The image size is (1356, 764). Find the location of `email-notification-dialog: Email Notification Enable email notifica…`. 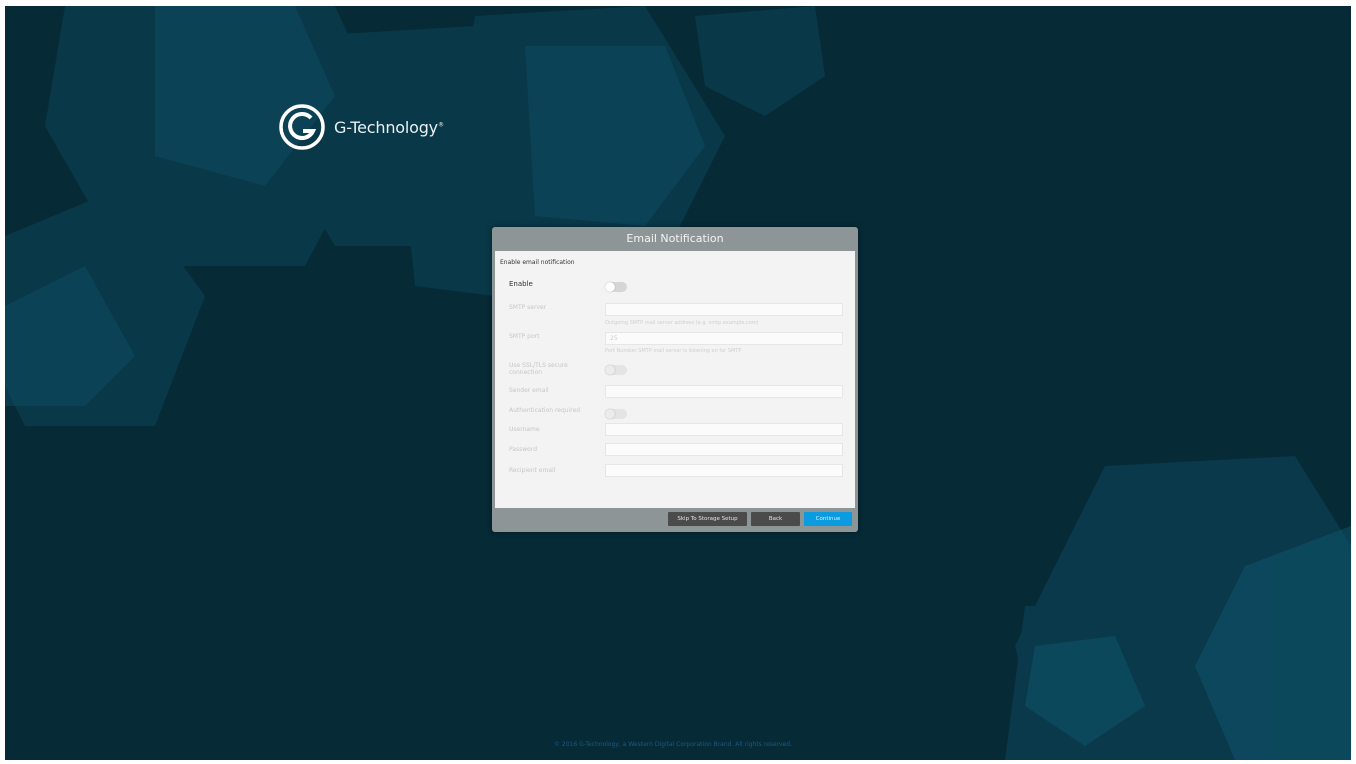

email-notification-dialog: Email Notification Enable email notifica… is located at coordinates (675, 379).